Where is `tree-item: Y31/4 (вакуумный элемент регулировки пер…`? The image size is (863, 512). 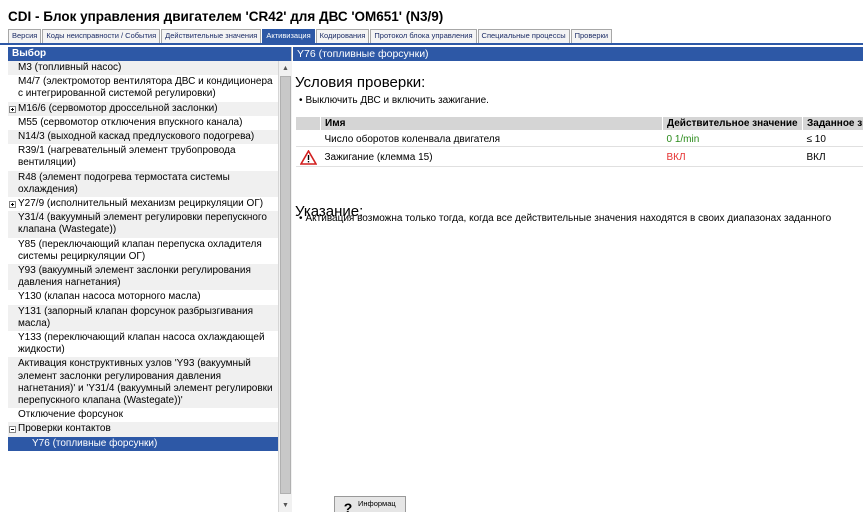
tree-item: Y31/4 (вакуумный элемент регулировки пер… is located at coordinates (143, 224).